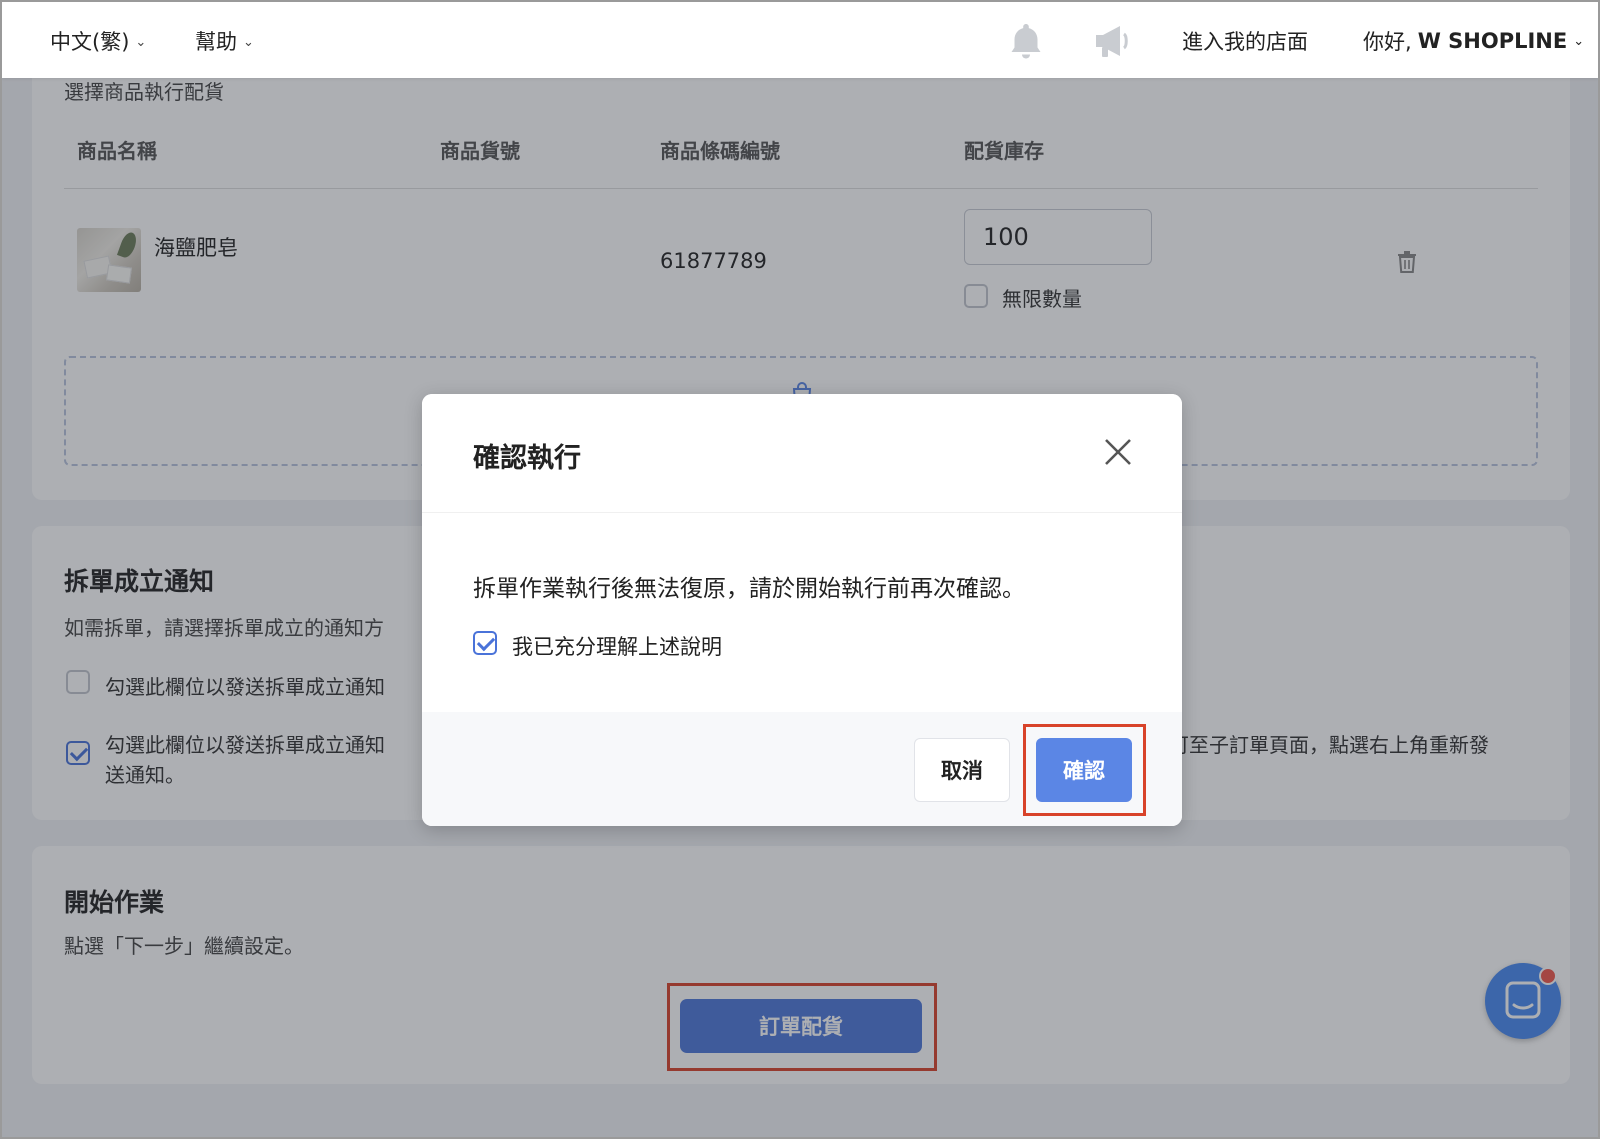  I want to click on dialog-body: 拆單作業執行後無法復原，請於開始執行前再次確認。 我已充分理解上述說明, so click(802, 612).